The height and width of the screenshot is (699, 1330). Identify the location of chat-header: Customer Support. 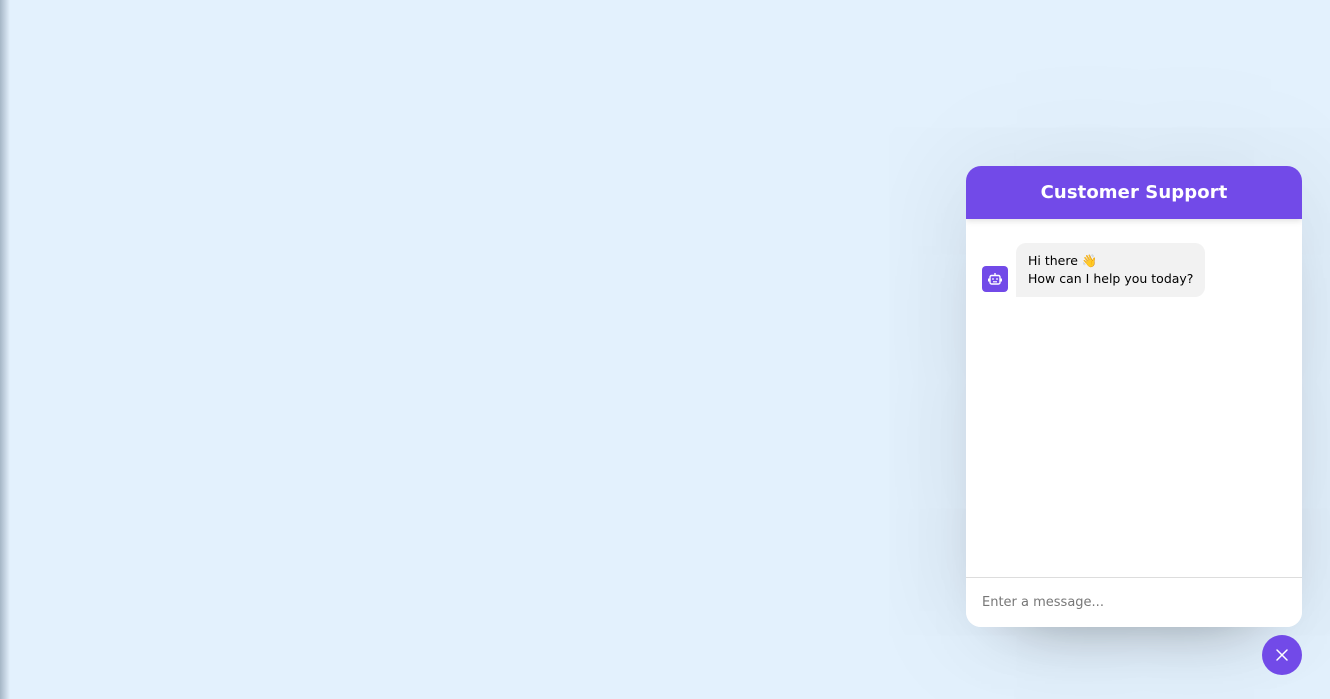
(1134, 192).